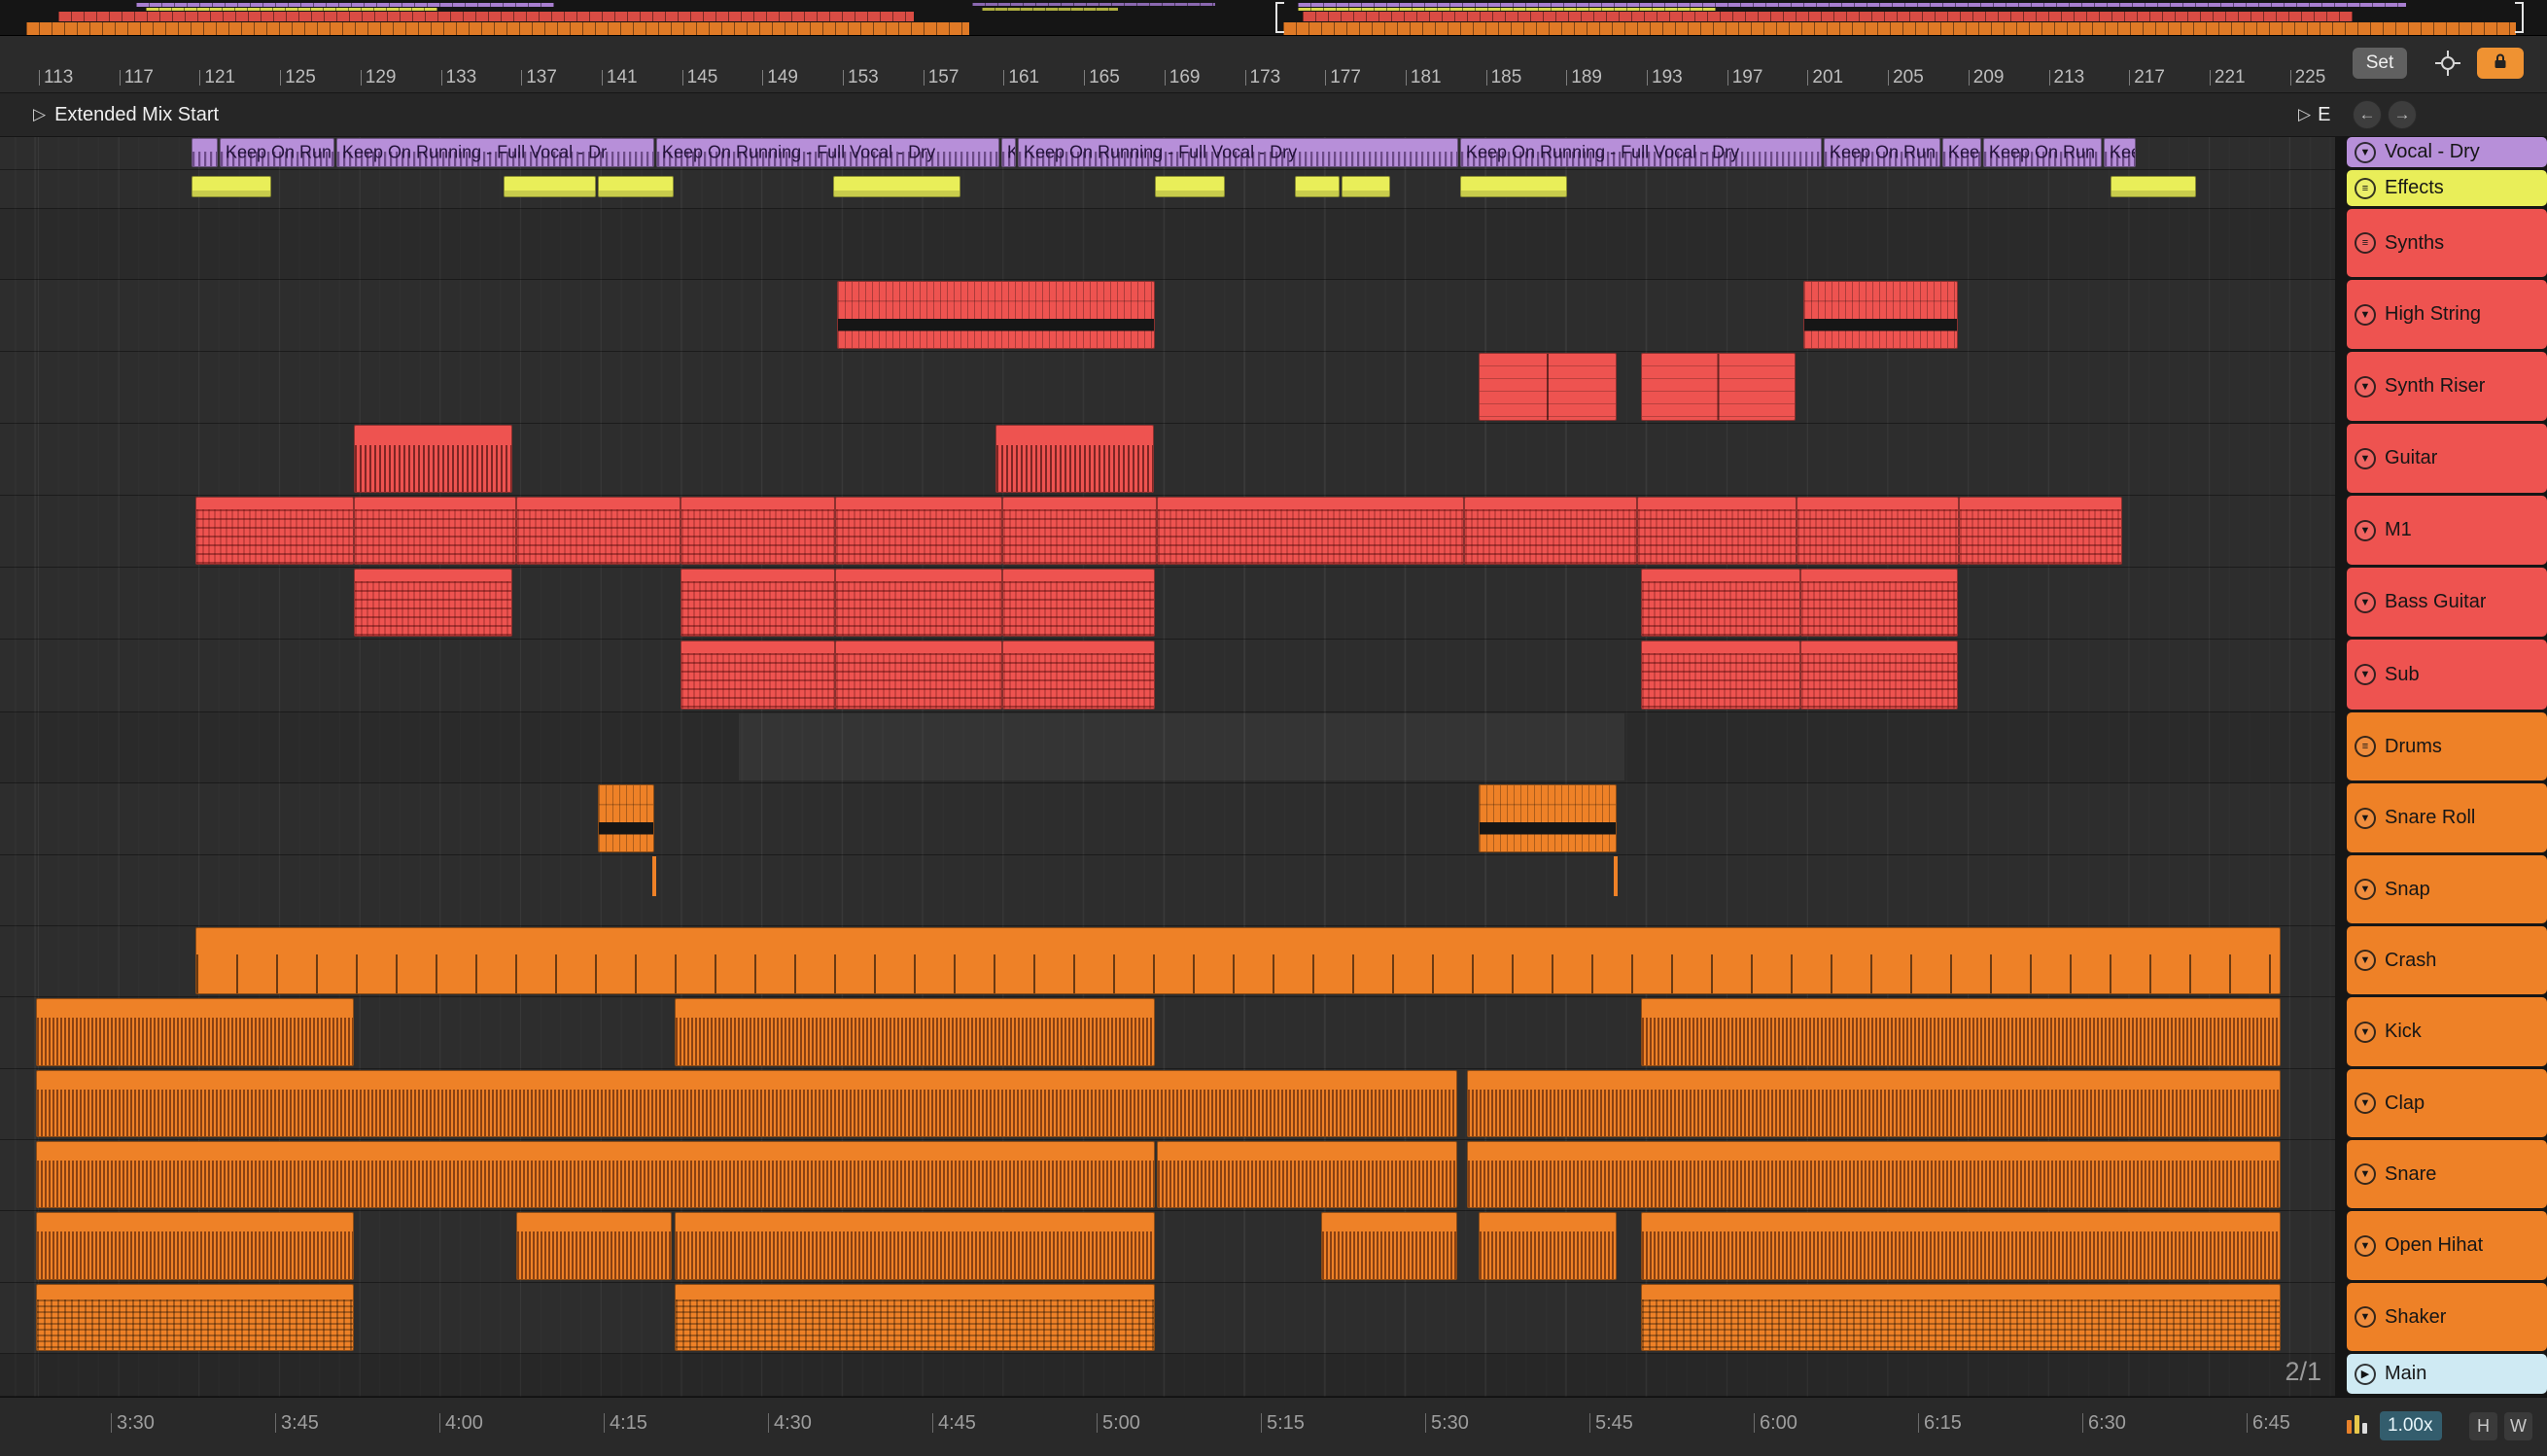  I want to click on track-header-bass-guitar: ▼ Bass Guitar, so click(2447, 602).